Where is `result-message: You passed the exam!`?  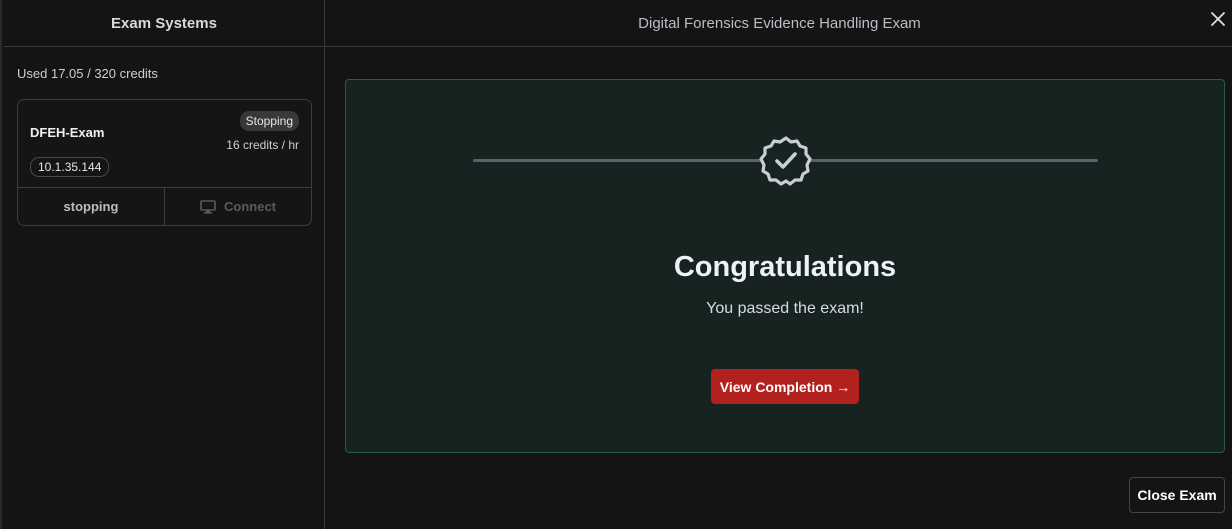 result-message: You passed the exam! is located at coordinates (785, 308).